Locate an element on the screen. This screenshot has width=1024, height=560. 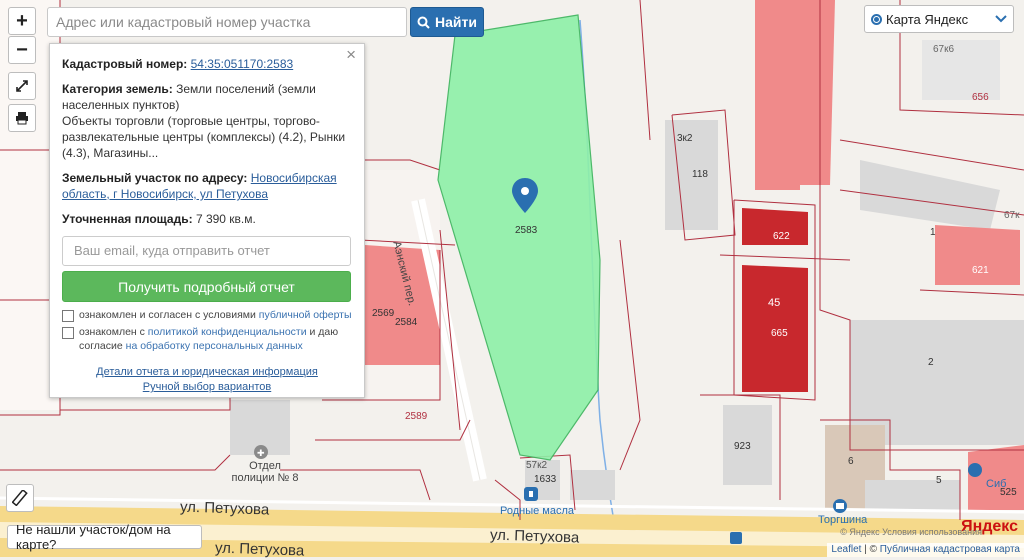
building-label: 6 is located at coordinates (851, 461).